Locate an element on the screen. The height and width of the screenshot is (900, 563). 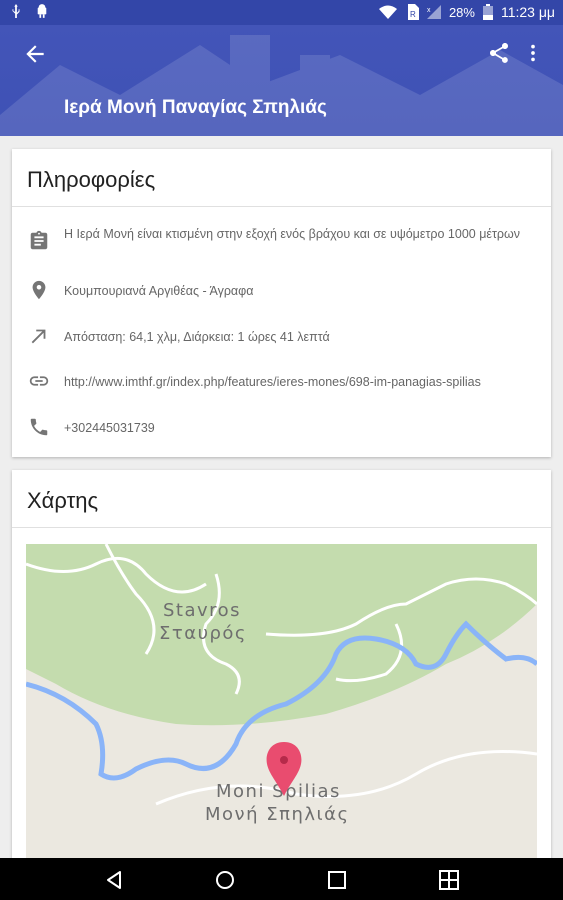
phone-icon is located at coordinates (39, 427).